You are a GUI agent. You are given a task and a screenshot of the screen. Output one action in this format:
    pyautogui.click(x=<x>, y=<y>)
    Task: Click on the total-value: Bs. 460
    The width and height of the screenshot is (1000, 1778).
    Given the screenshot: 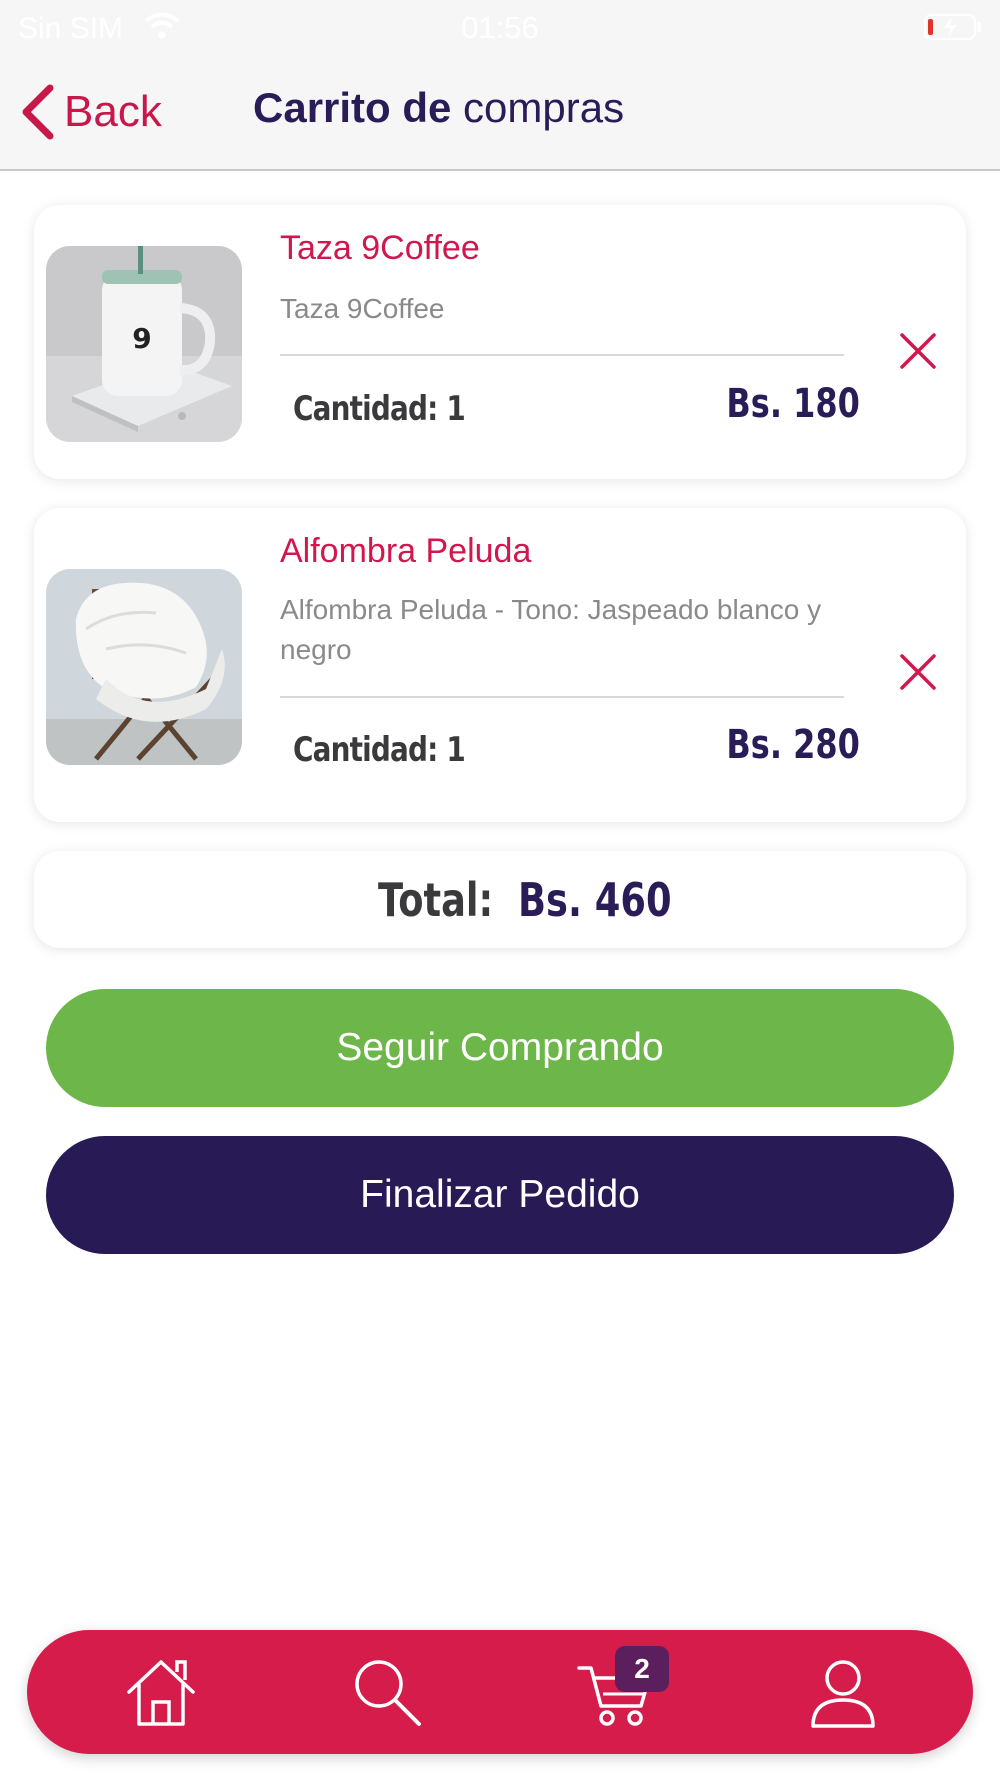 What is the action you would take?
    pyautogui.click(x=595, y=900)
    